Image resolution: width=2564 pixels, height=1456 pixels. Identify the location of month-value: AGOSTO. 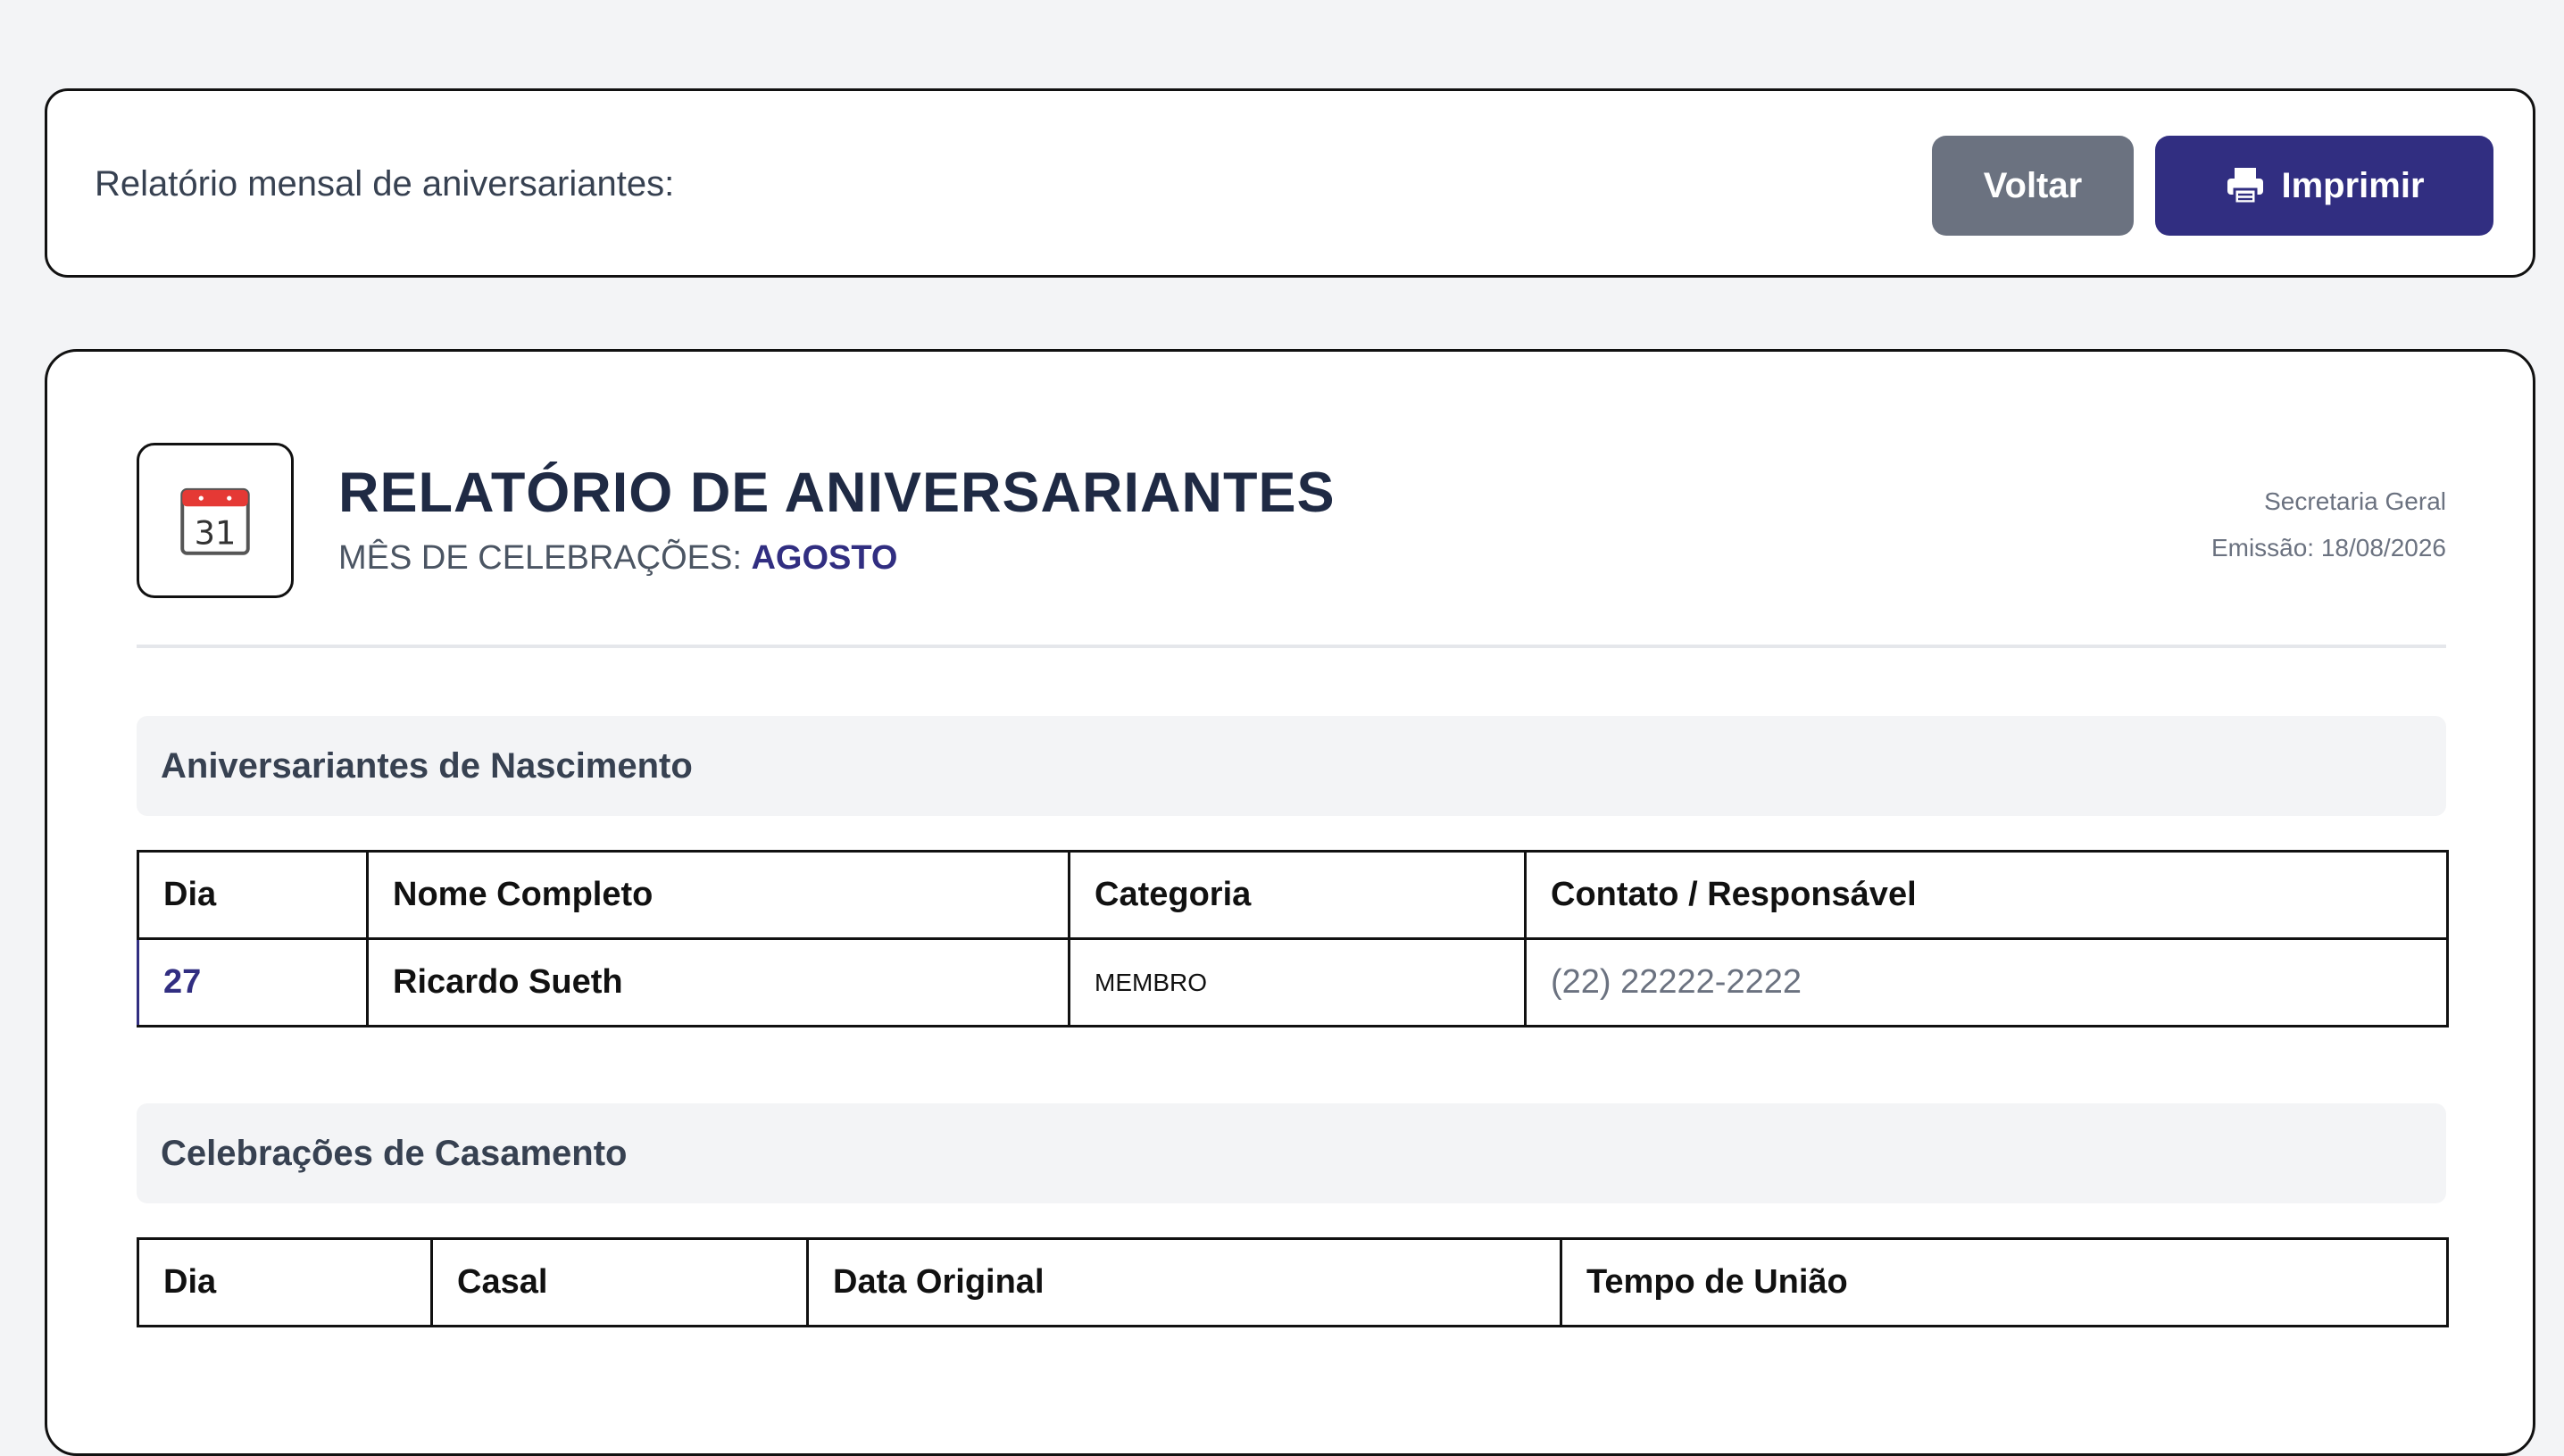
(824, 558).